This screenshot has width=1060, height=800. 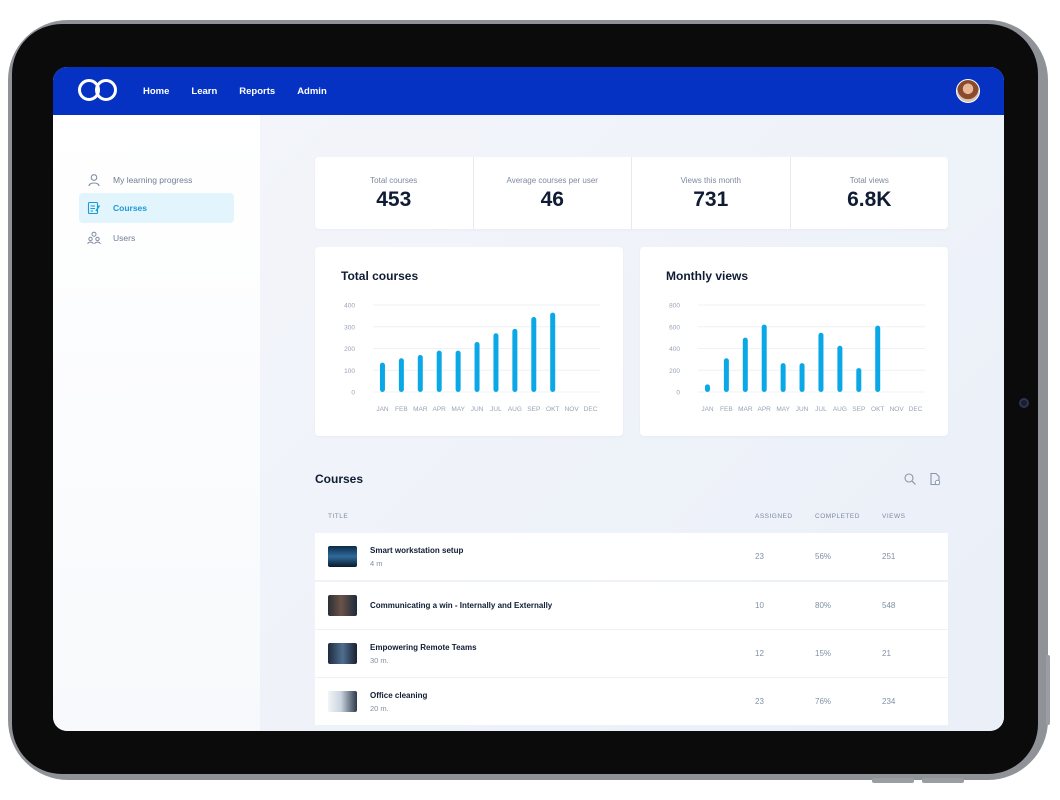 I want to click on x-tick-label: MAY, so click(x=783, y=409).